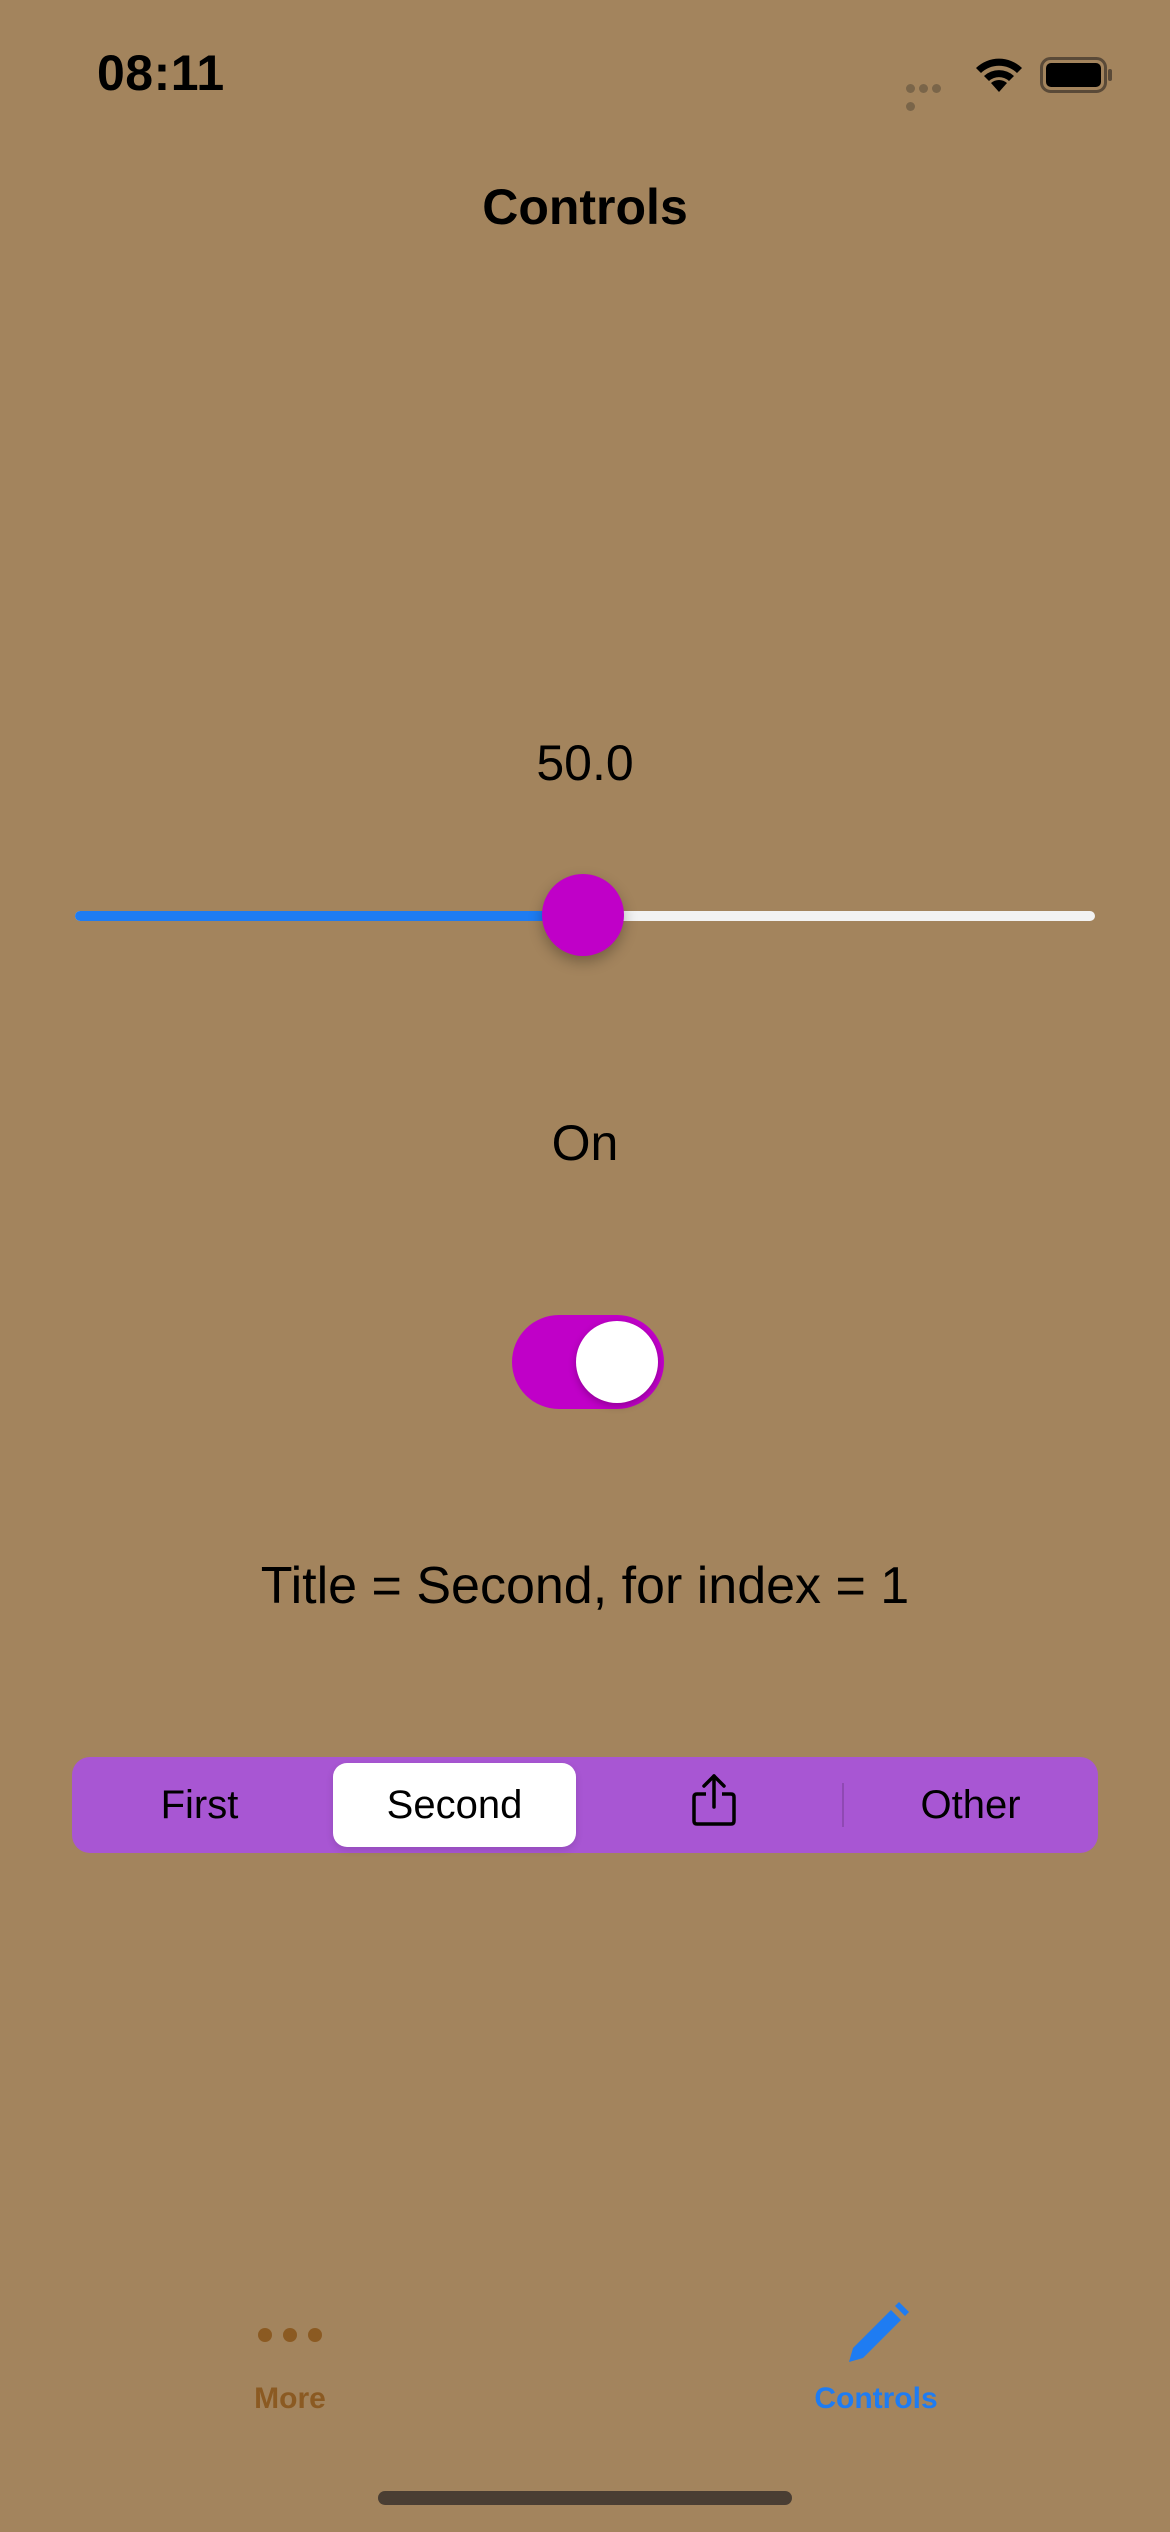 The image size is (1170, 2532). I want to click on tab-controls-label: Controls, so click(876, 2398).